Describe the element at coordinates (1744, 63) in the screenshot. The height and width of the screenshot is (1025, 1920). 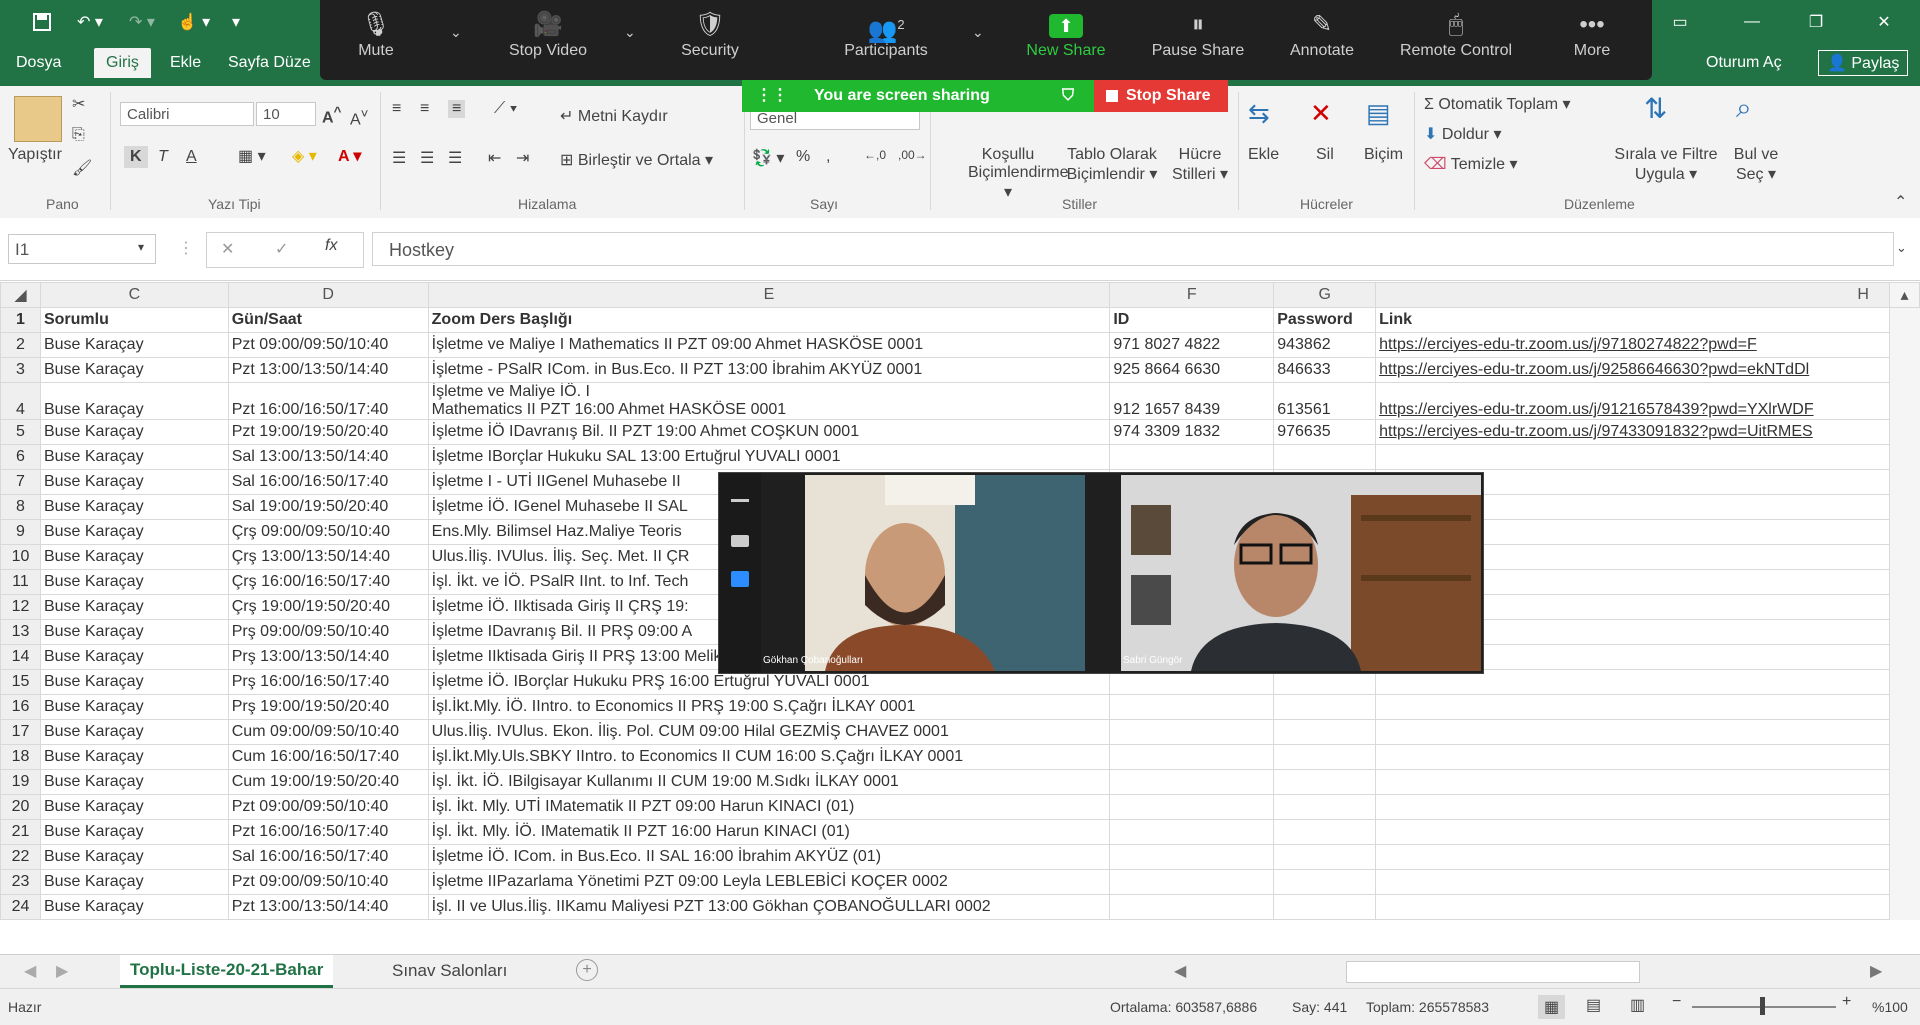
I see `sign-in-link: Oturum Aç` at that location.